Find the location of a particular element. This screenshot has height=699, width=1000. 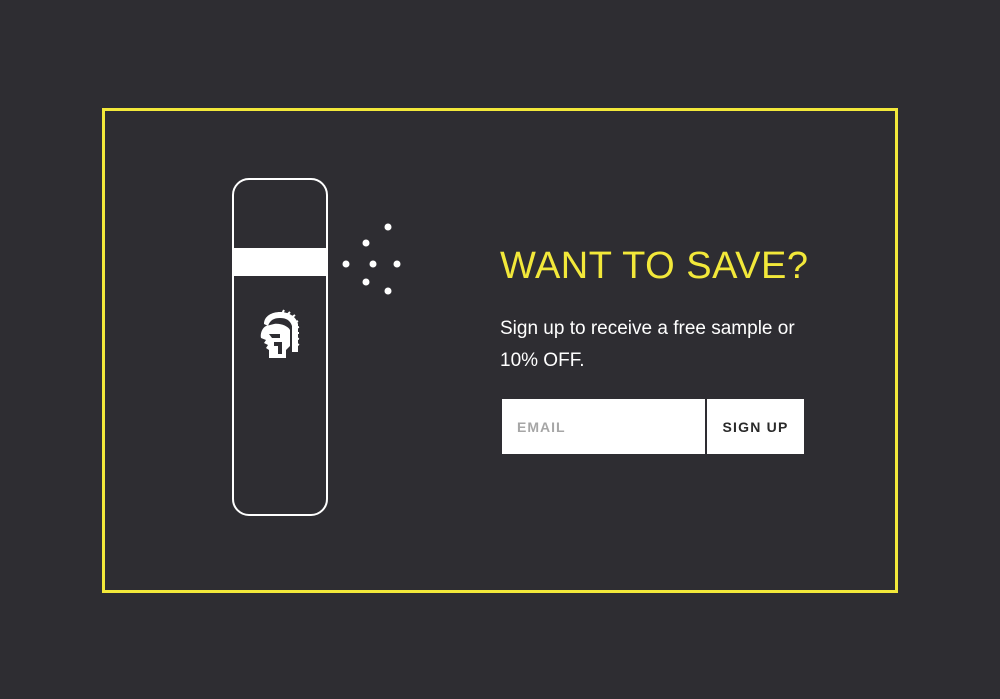

spartan-helmet-icon is located at coordinates (280, 333).